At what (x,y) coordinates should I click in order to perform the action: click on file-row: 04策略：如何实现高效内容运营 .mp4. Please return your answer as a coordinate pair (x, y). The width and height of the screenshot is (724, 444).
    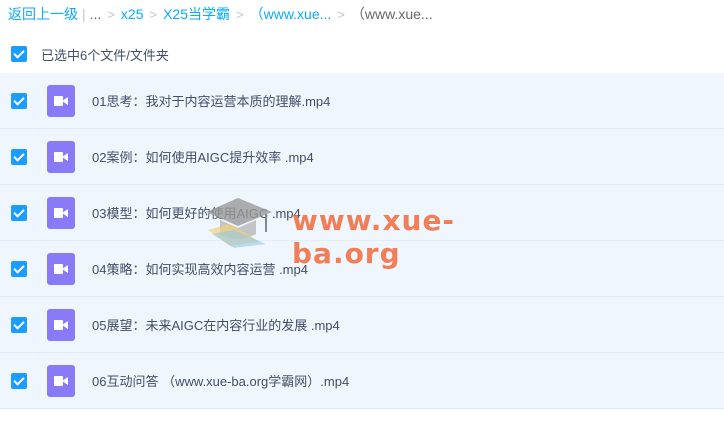
    Looking at the image, I should click on (362, 269).